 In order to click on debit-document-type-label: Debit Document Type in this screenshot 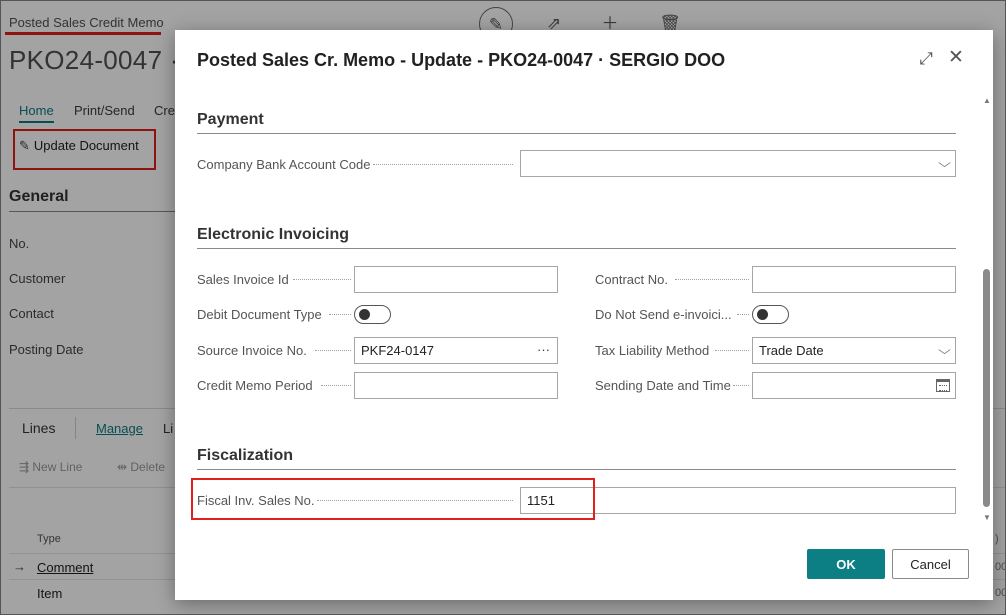, I will do `click(259, 314)`.